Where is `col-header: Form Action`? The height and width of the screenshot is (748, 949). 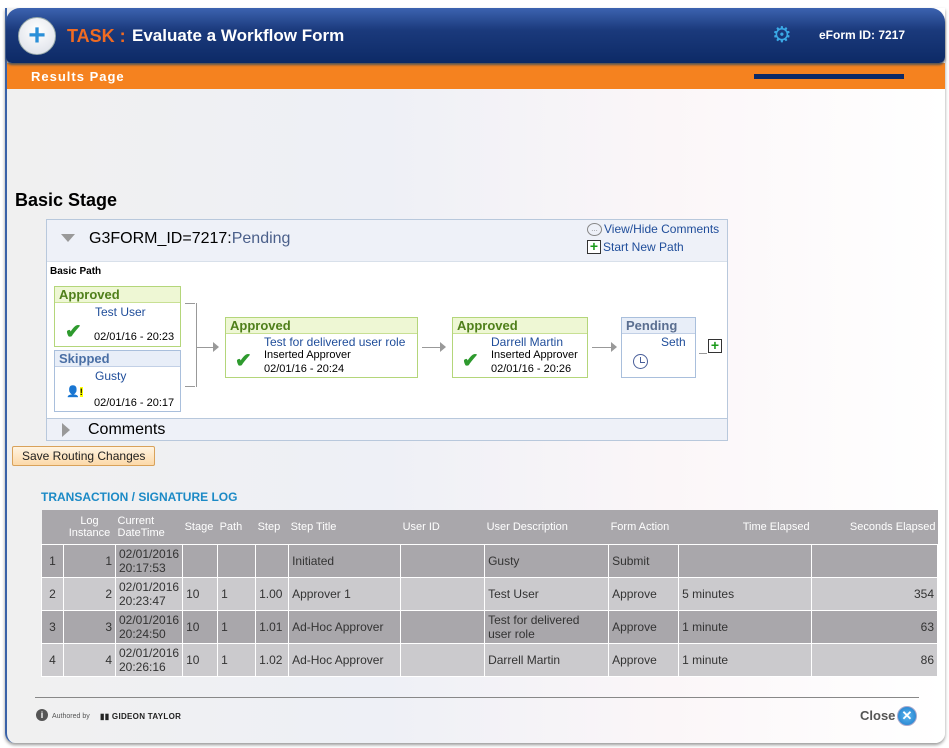
col-header: Form Action is located at coordinates (643, 527).